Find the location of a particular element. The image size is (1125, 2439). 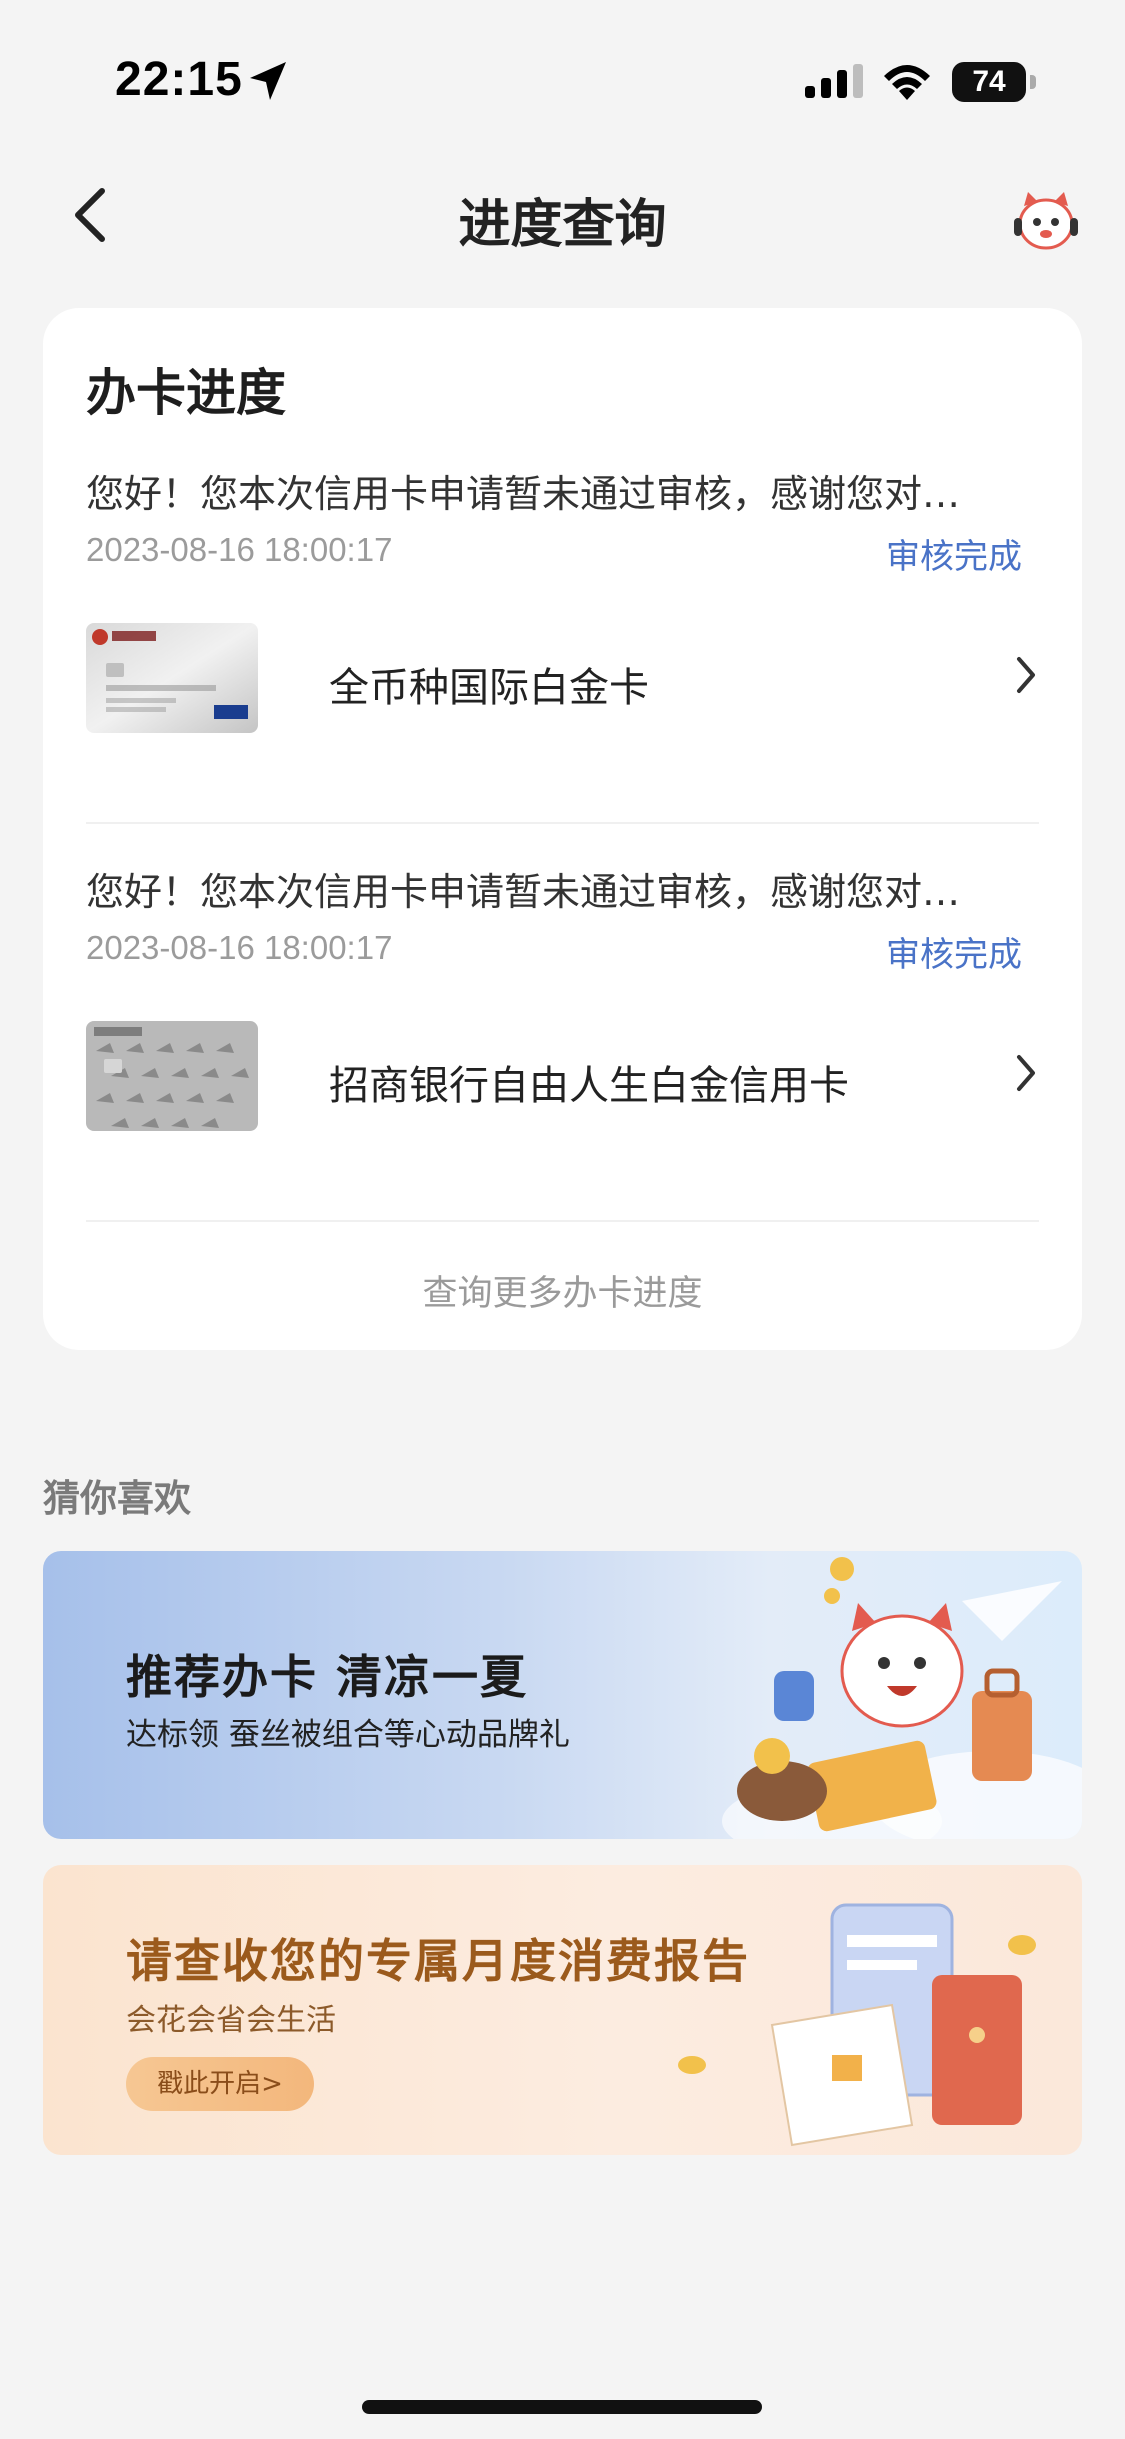

battery-cap is located at coordinates (1033, 82).